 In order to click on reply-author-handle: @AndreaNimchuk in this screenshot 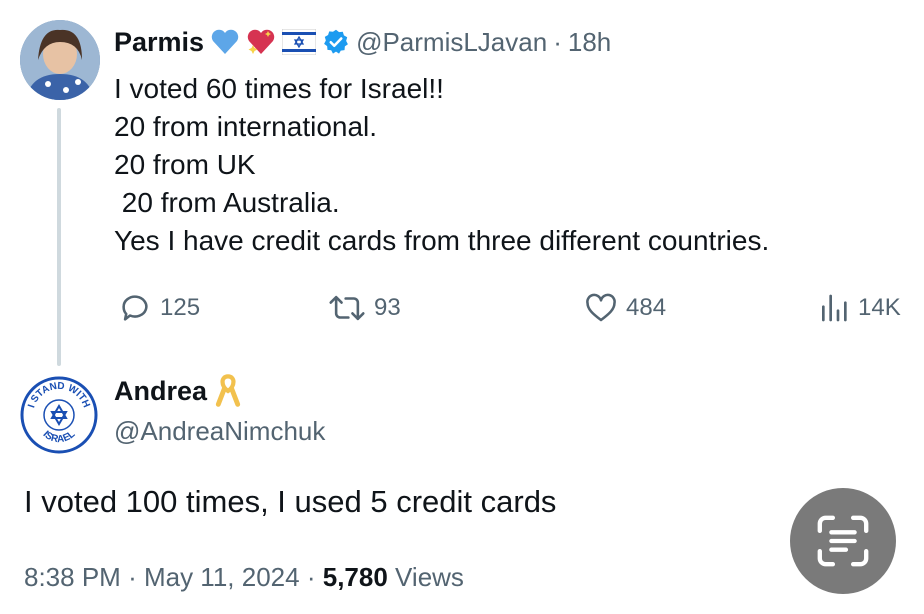, I will do `click(219, 431)`.